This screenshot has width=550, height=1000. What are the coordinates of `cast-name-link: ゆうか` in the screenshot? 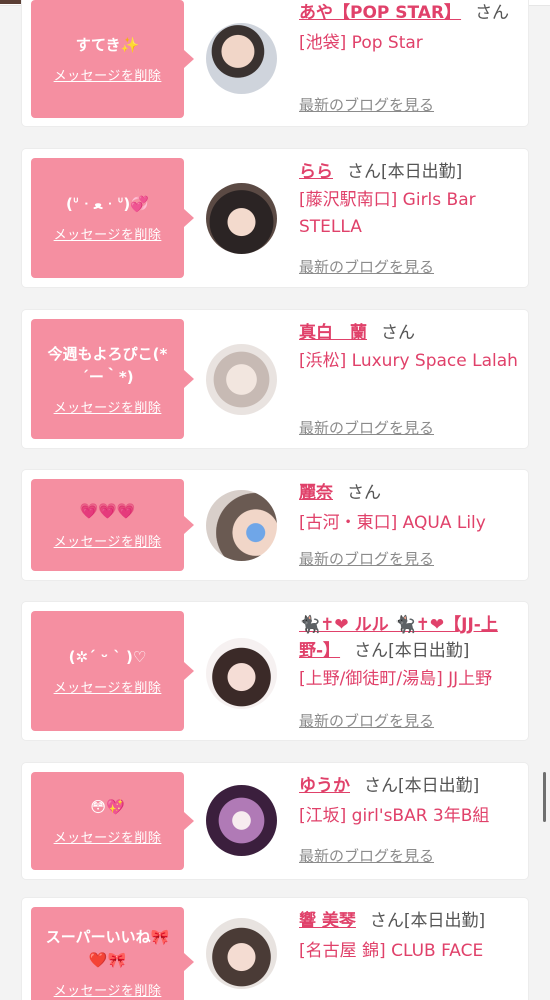 It's located at (324, 786).